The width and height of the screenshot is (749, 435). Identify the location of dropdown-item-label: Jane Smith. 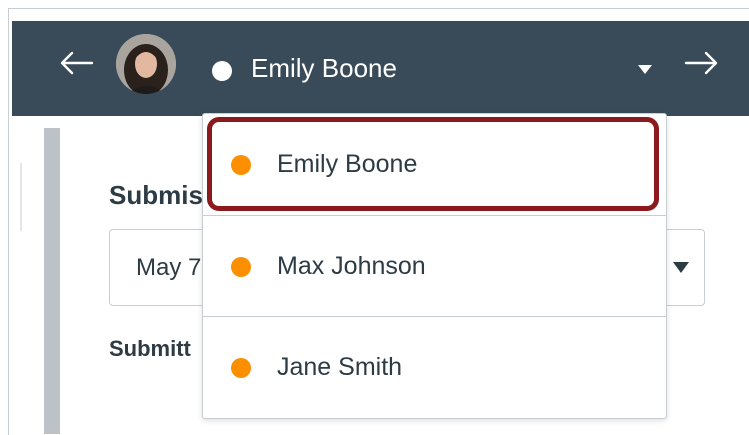
(340, 367).